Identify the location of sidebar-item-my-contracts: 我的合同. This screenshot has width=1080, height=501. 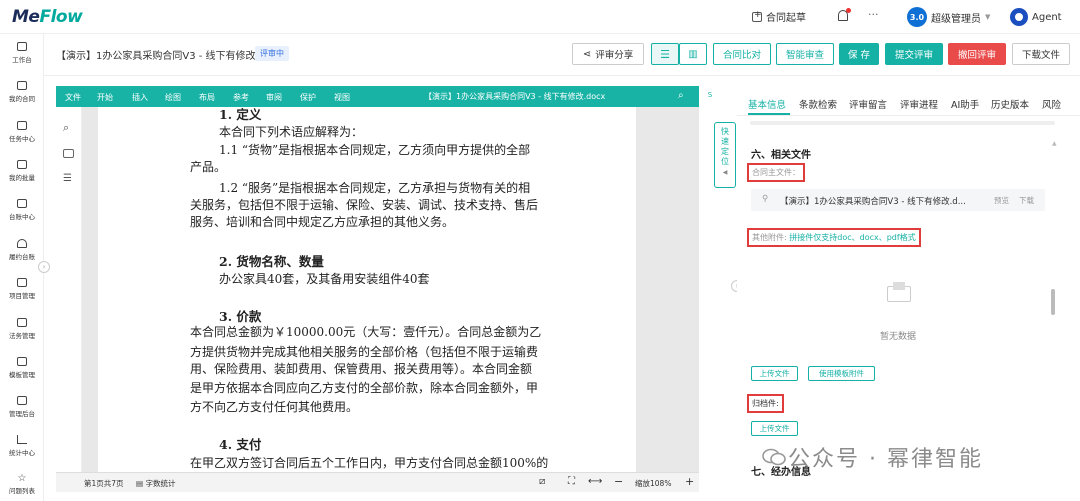
(22, 92).